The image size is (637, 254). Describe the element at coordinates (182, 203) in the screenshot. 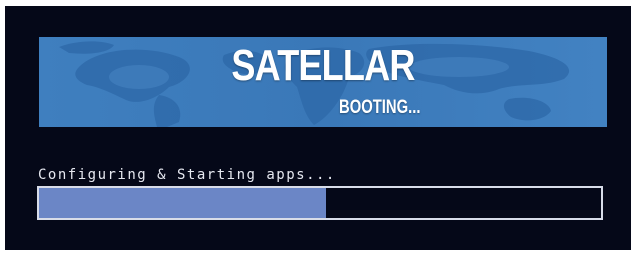

I see `progress-bar-fill` at that location.